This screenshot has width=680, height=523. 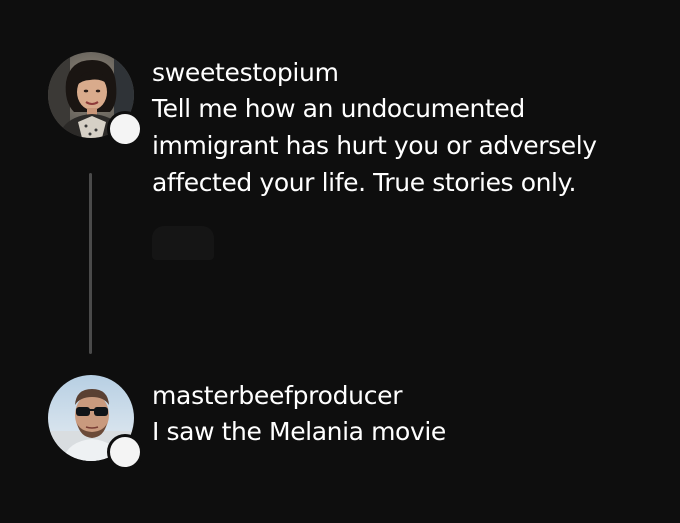 I want to click on username: sweetestopium, so click(x=407, y=73).